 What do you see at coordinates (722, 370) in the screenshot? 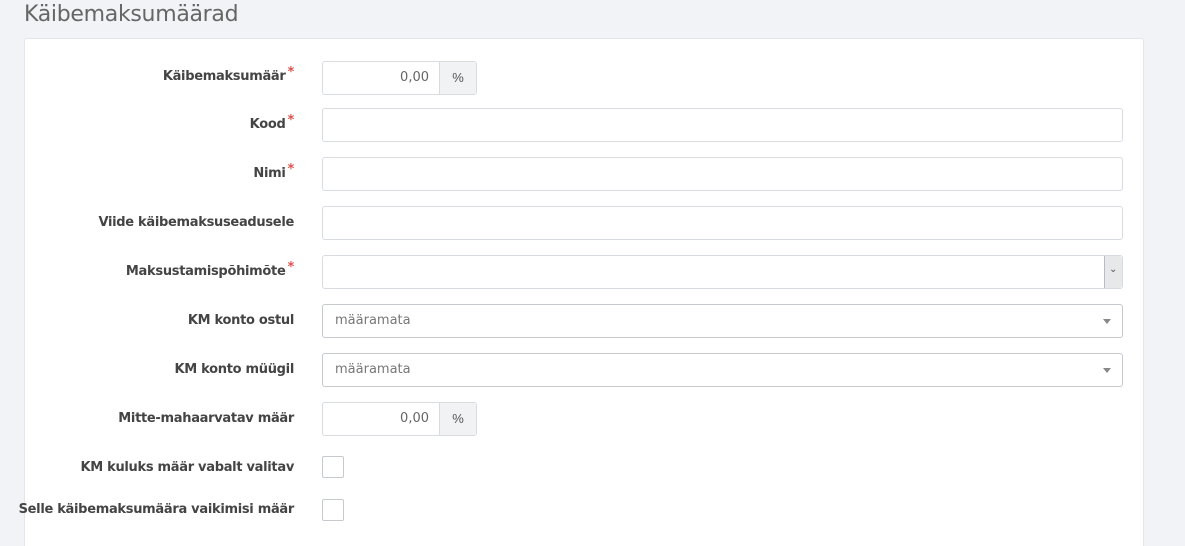
I see `vat-account-sale-select: määramata` at bounding box center [722, 370].